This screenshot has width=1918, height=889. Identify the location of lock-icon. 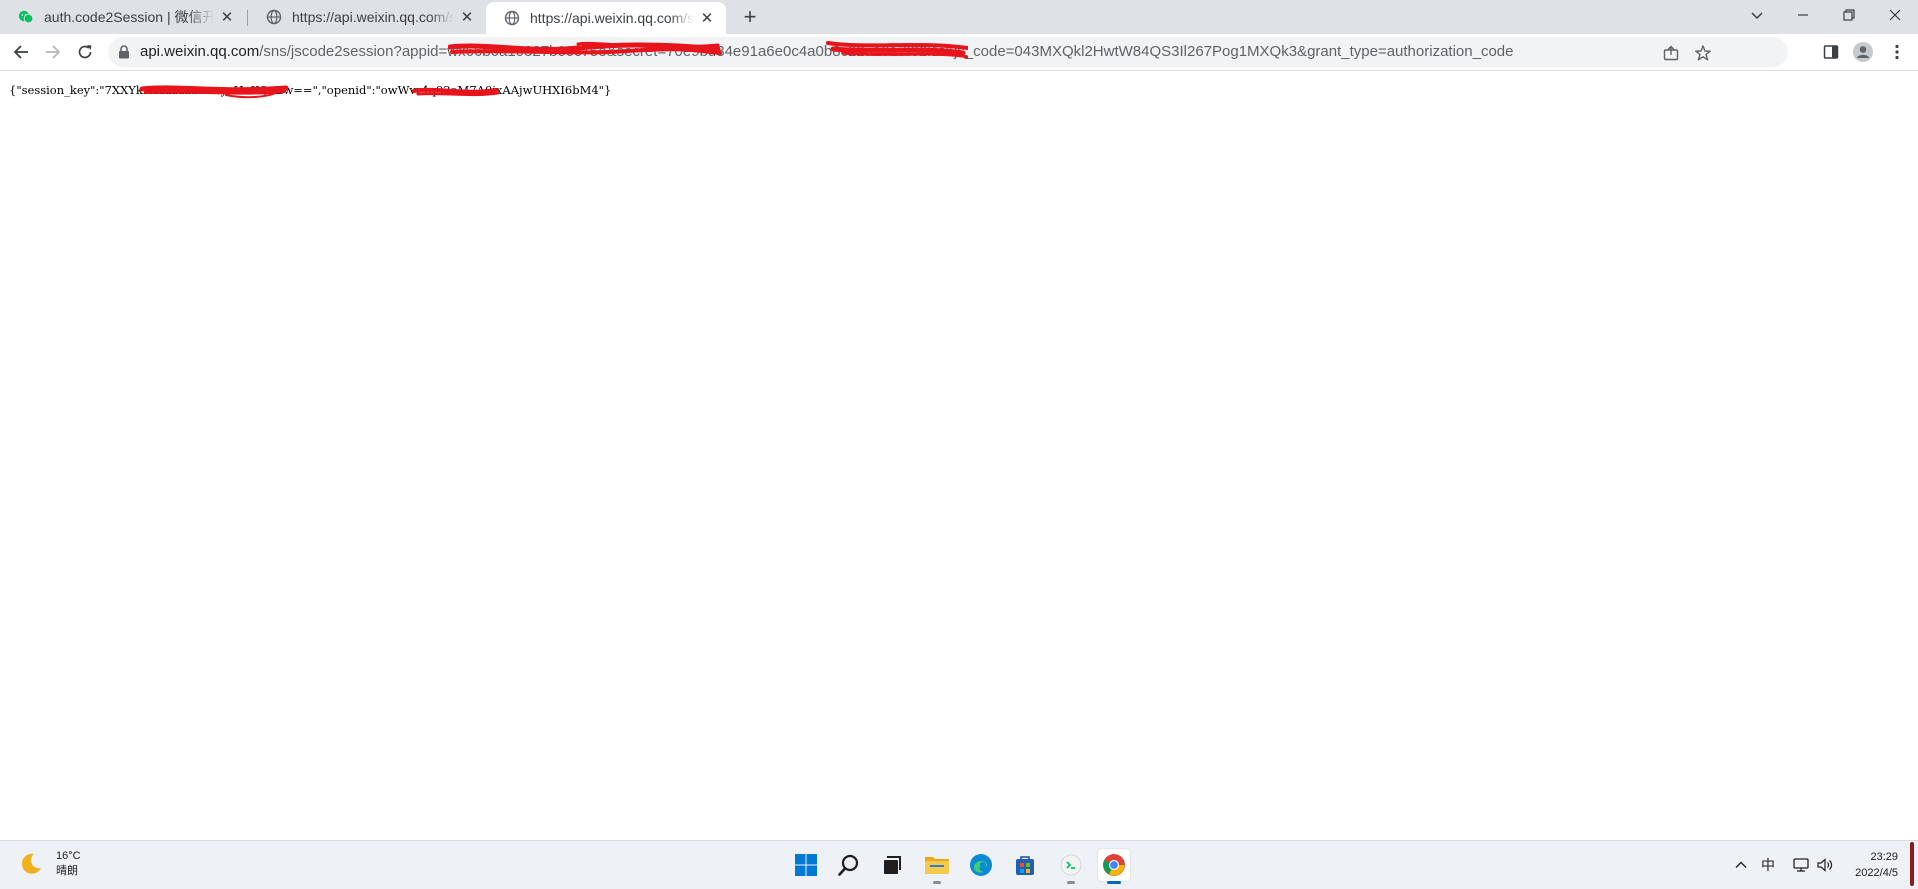
(124, 54).